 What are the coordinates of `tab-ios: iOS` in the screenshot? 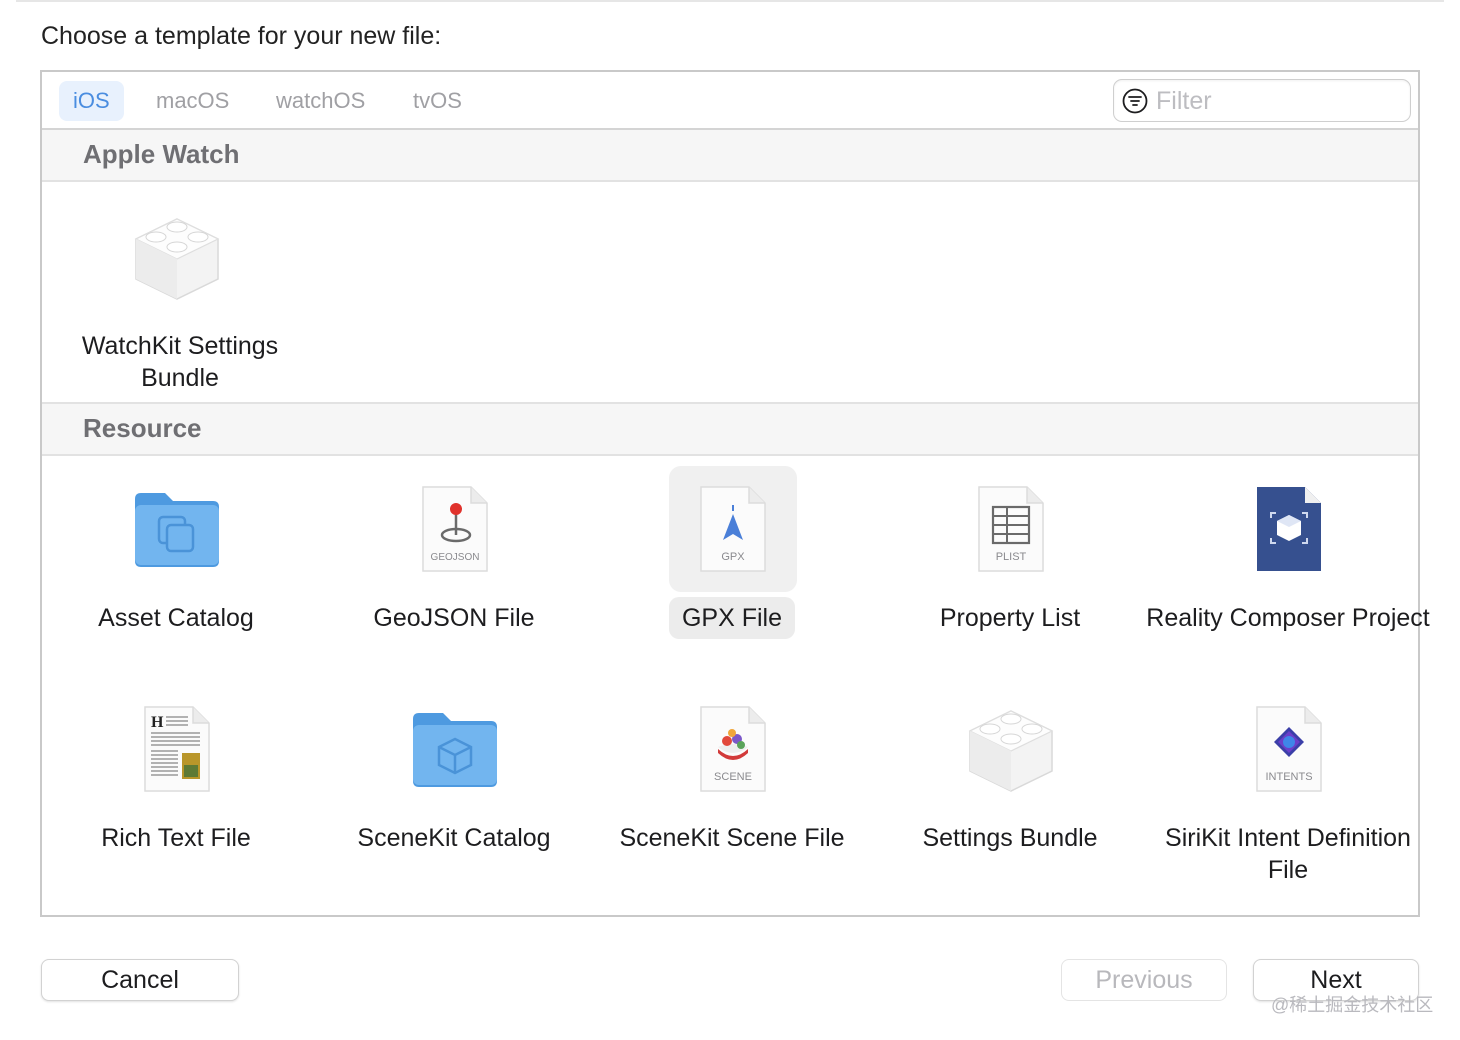 It's located at (91, 101).